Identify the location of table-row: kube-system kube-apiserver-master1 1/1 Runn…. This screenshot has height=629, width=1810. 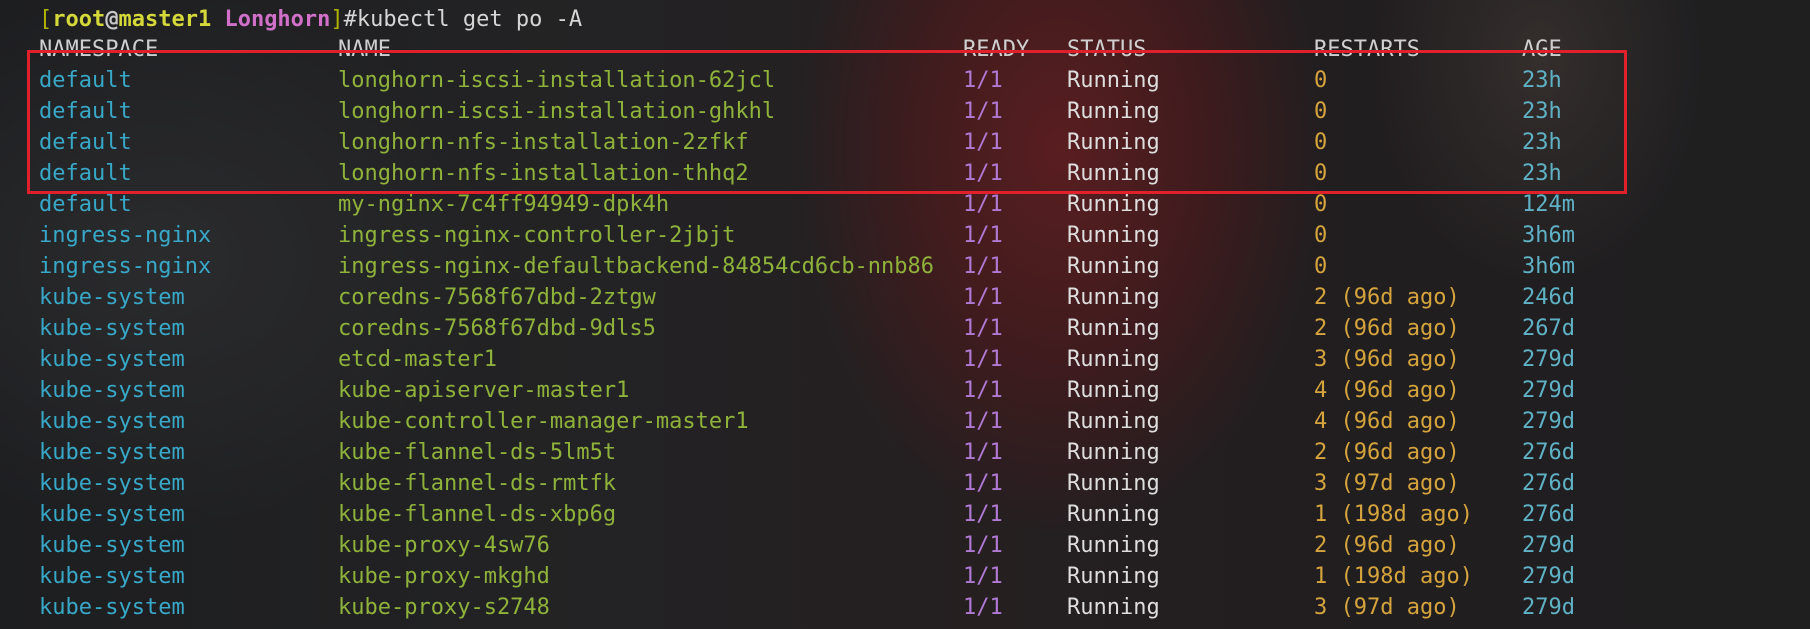
(905, 390).